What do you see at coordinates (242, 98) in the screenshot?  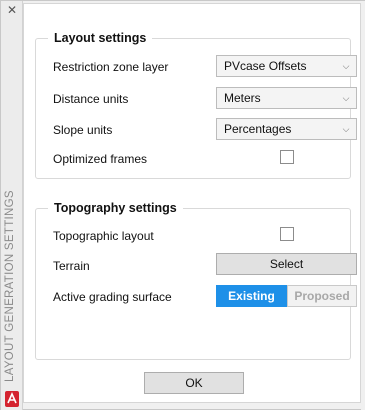 I see `distance-units-value: Meters` at bounding box center [242, 98].